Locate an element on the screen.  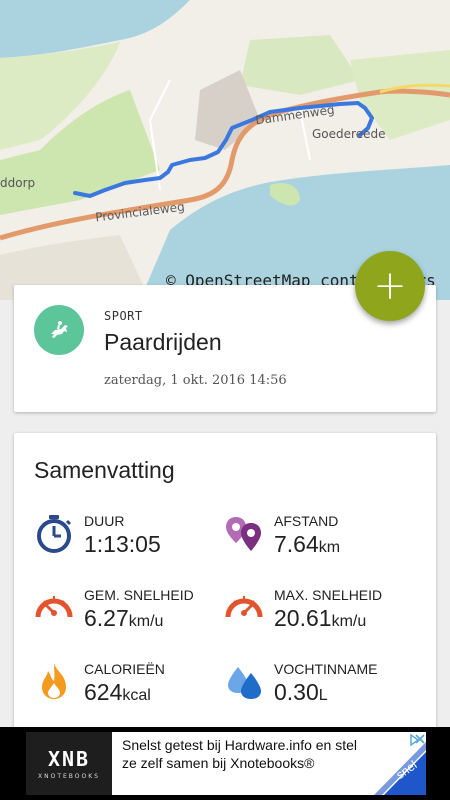
stat-label: GEM. SNELHEID is located at coordinates (139, 595).